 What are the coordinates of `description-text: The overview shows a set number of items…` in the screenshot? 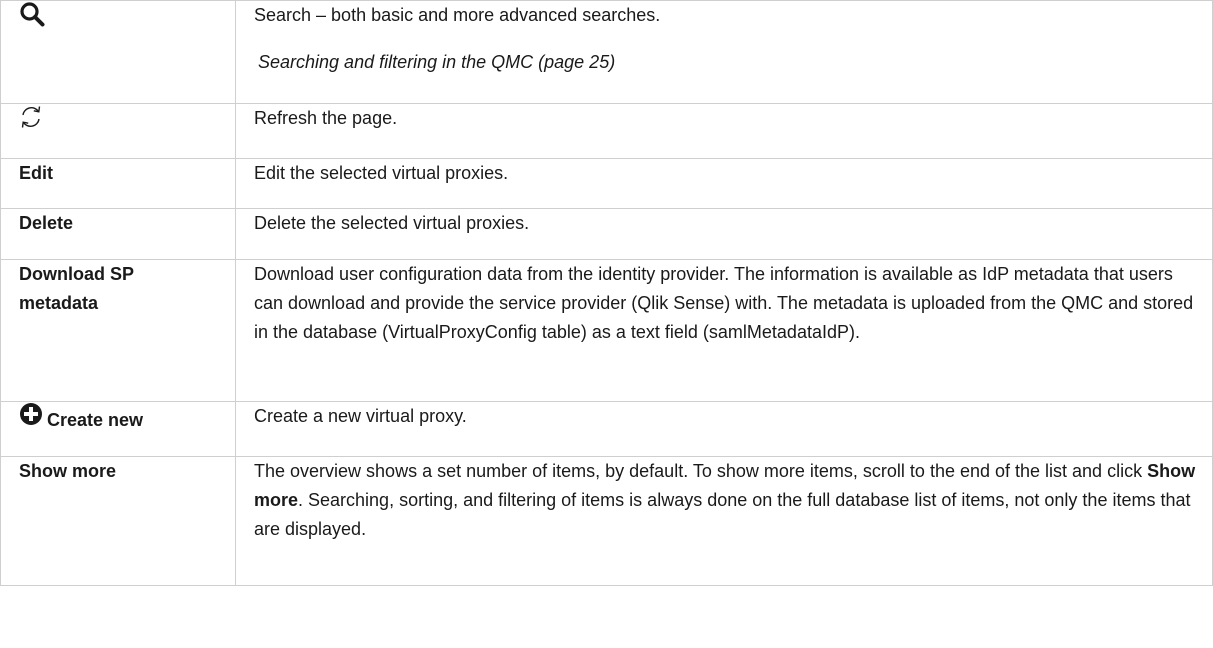 It's located at (701, 471).